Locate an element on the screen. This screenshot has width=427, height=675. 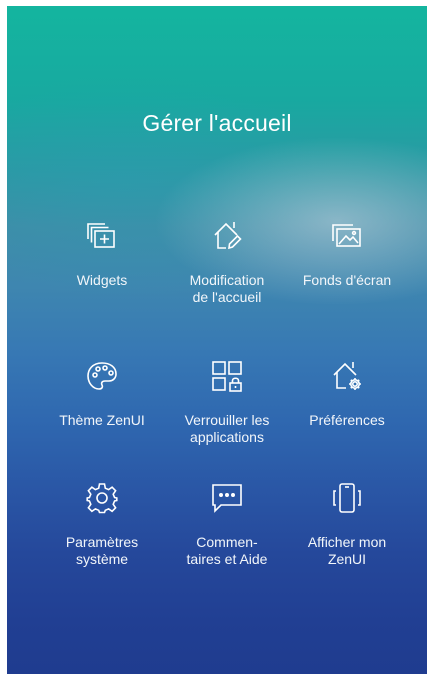
app-lock-label: Verrouiller les applications is located at coordinates (227, 428).